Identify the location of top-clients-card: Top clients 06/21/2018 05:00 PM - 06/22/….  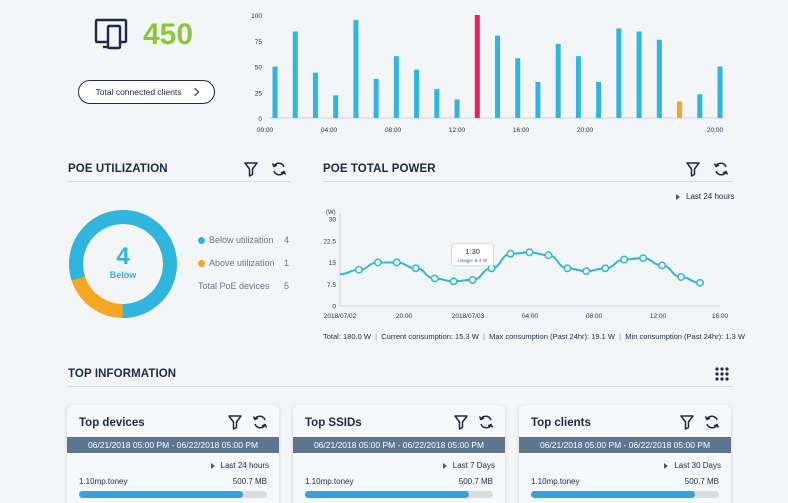
(625, 454).